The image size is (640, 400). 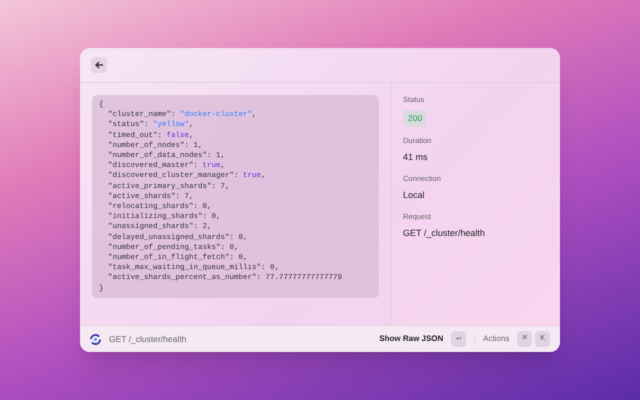 What do you see at coordinates (496, 339) in the screenshot?
I see `actions-button: Actions` at bounding box center [496, 339].